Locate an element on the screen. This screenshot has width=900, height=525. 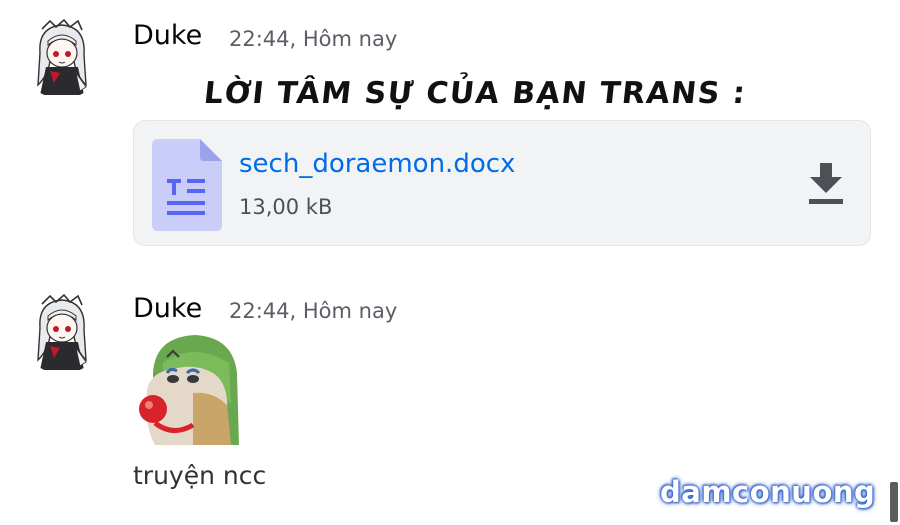
file-size: 13,00 kB is located at coordinates (286, 207).